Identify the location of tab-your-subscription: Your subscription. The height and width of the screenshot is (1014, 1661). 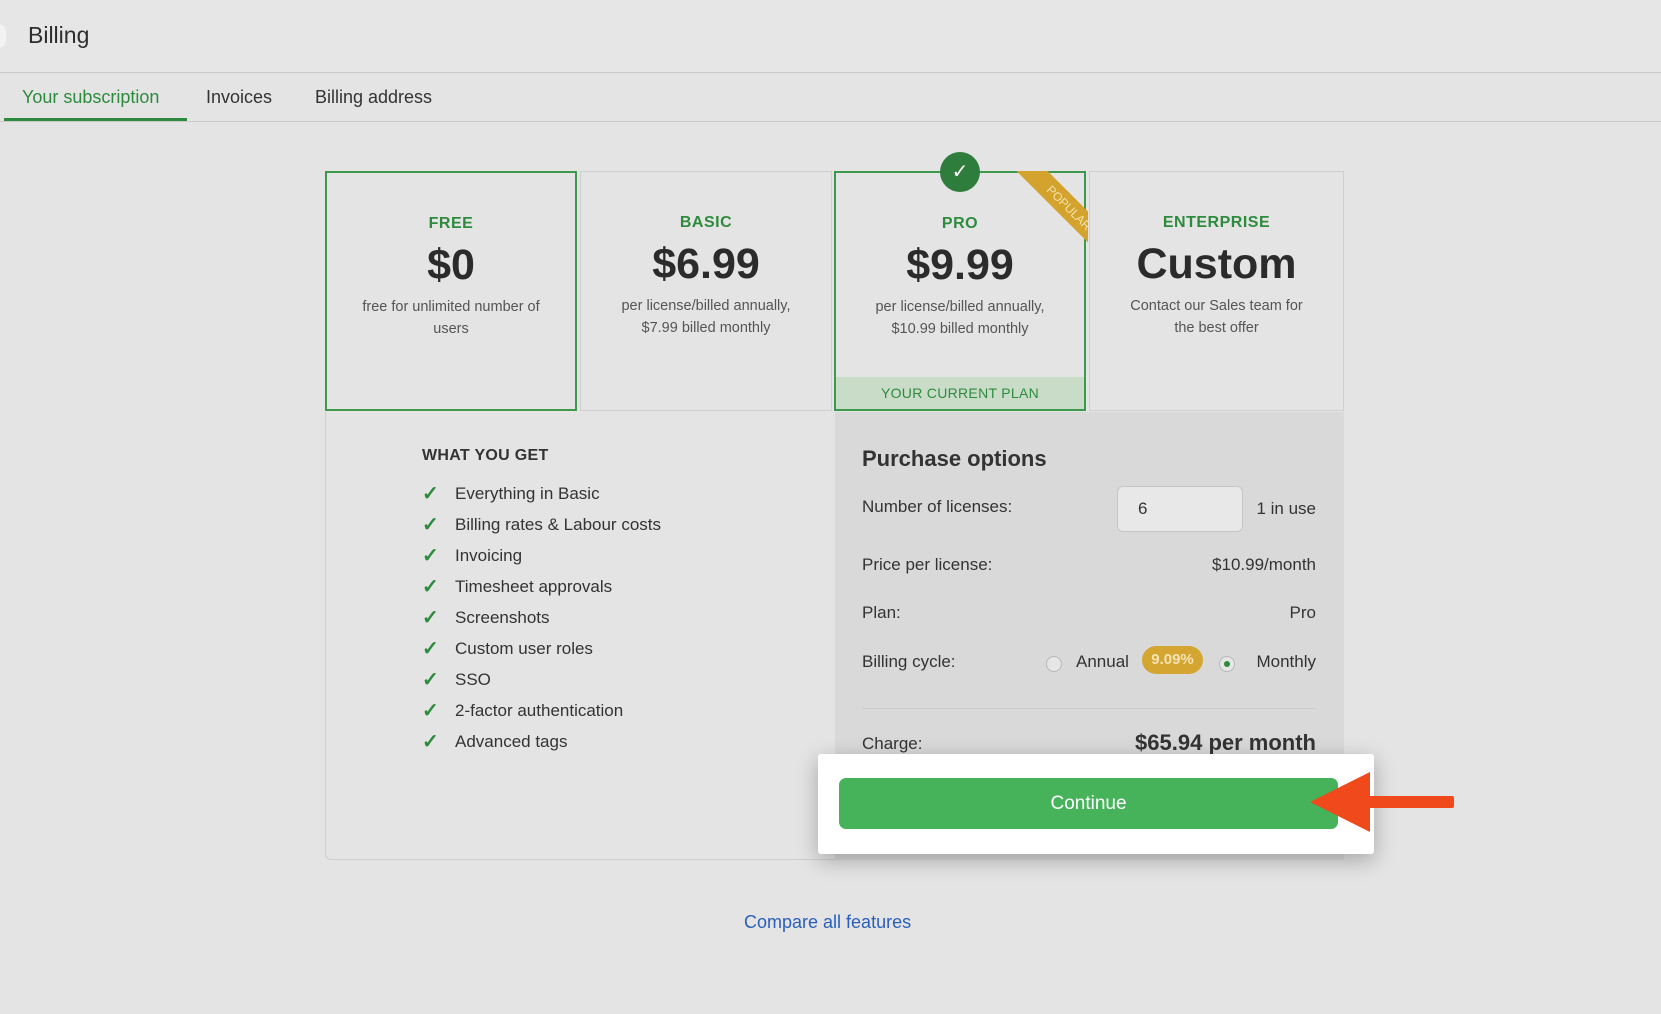
(90, 97).